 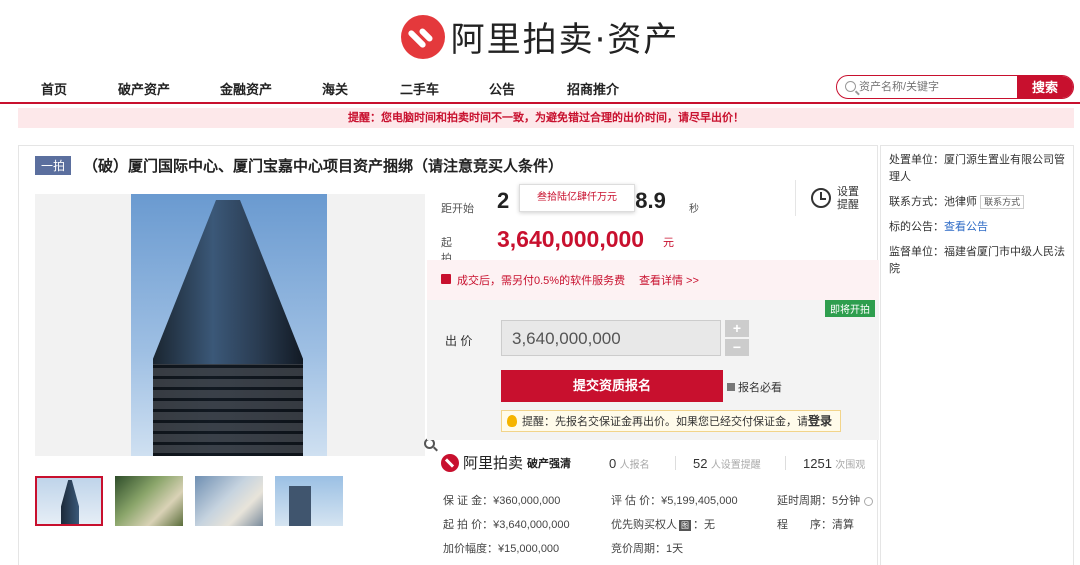 What do you see at coordinates (593, 88) in the screenshot?
I see `nav-item-promotion: 招商推介` at bounding box center [593, 88].